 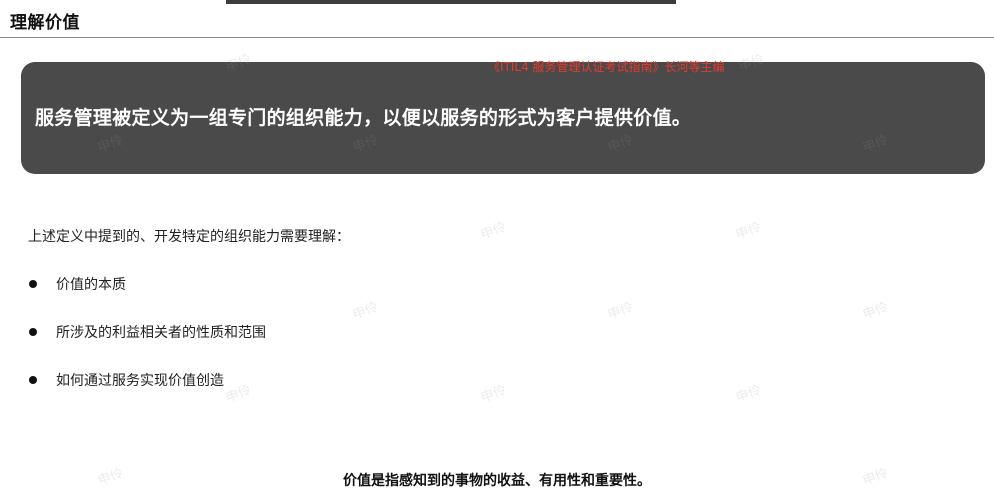 I want to click on banner-text: 服务管理被定义为一组专门的组织能力，以便以服务的形式为客户提供价值。, so click(x=363, y=118).